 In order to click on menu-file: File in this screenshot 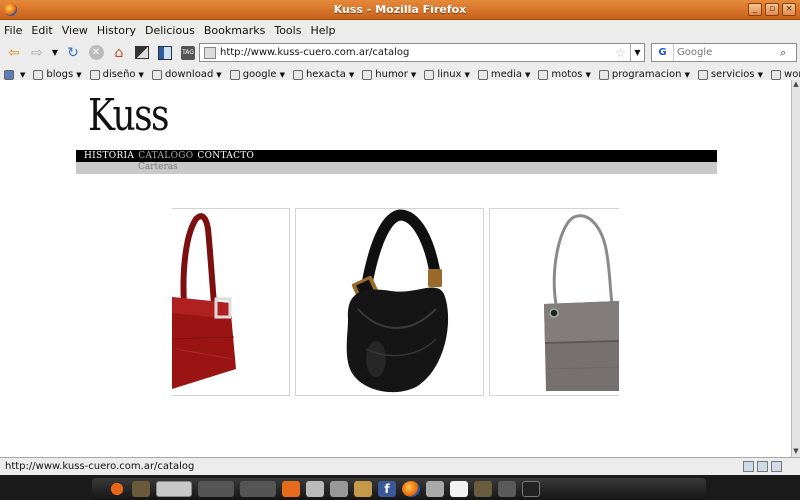, I will do `click(13, 30)`.